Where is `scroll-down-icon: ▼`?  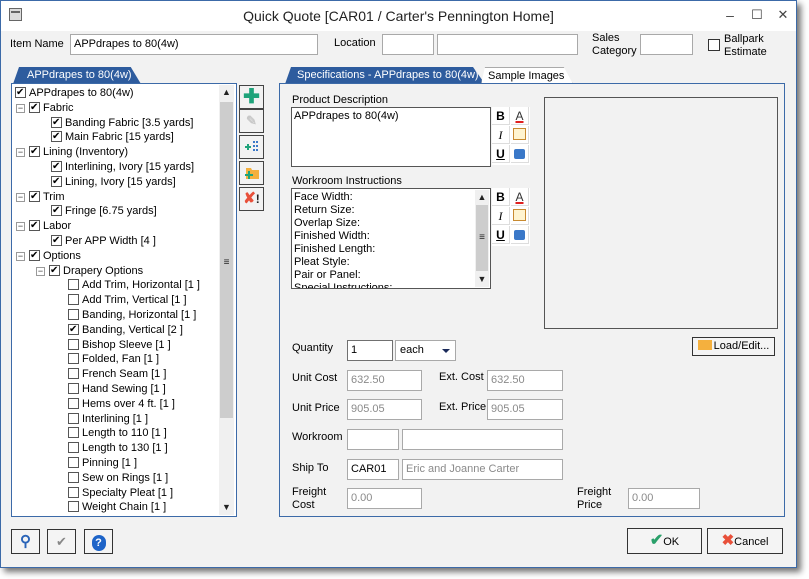
scroll-down-icon: ▼ is located at coordinates (226, 507).